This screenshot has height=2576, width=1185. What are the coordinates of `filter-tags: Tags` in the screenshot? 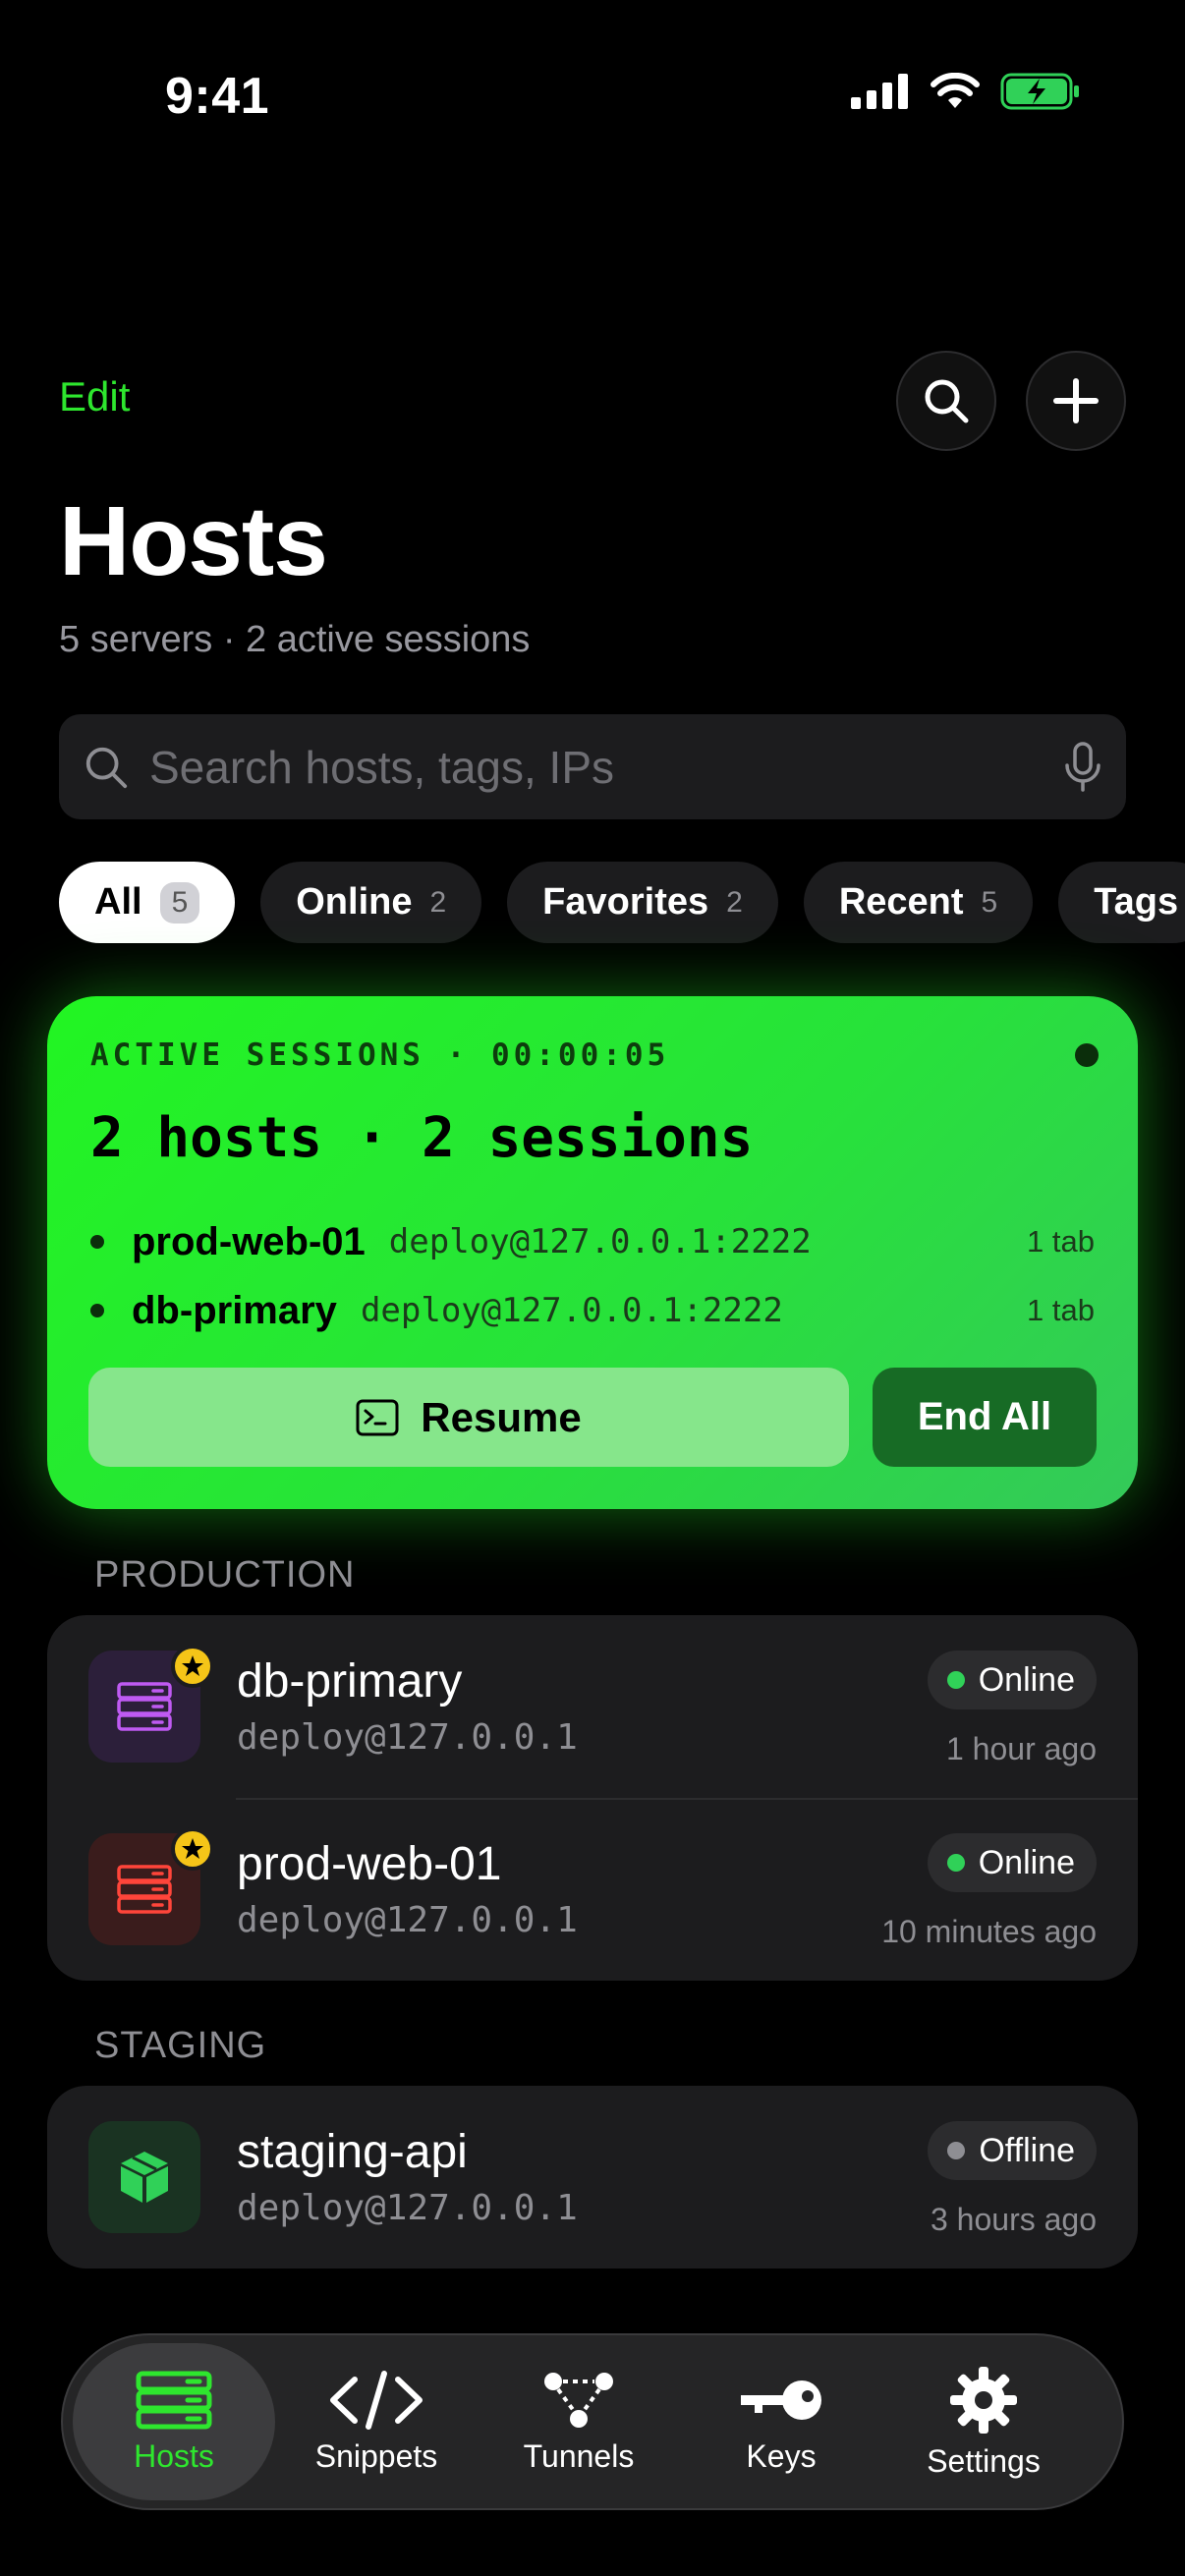 It's located at (1122, 902).